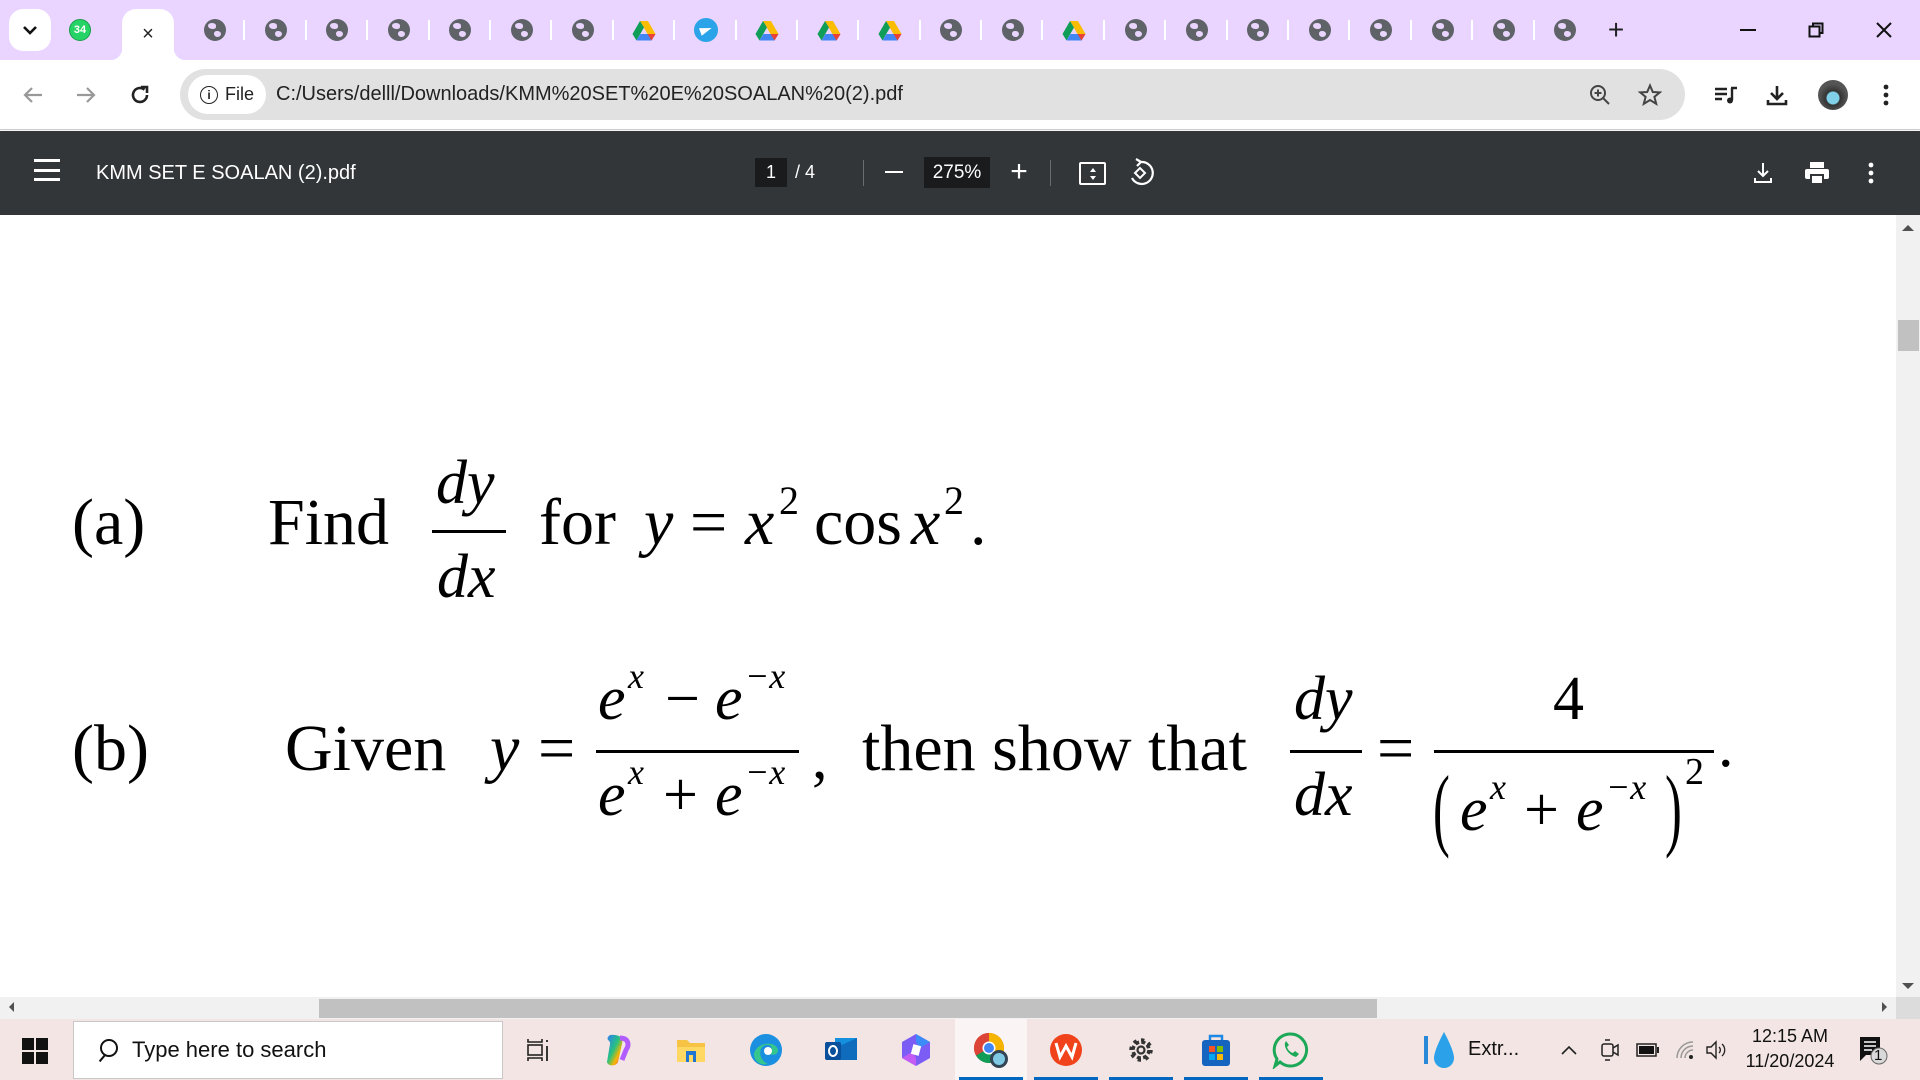 The height and width of the screenshot is (1080, 1920). What do you see at coordinates (1569, 1049) in the screenshot?
I see `show-hidden-icons-button` at bounding box center [1569, 1049].